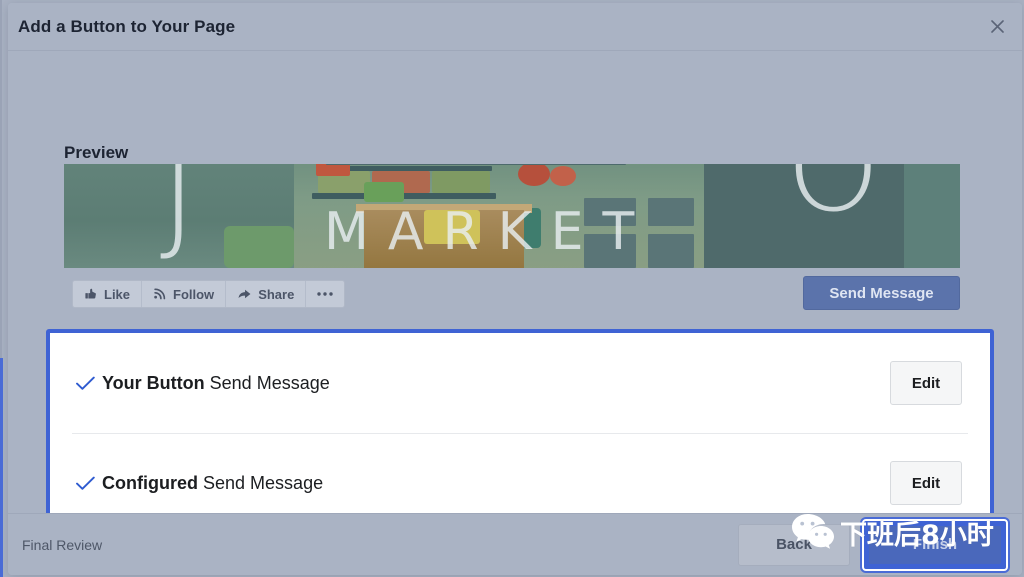 The width and height of the screenshot is (1024, 577). I want to click on close-icon, so click(997, 27).